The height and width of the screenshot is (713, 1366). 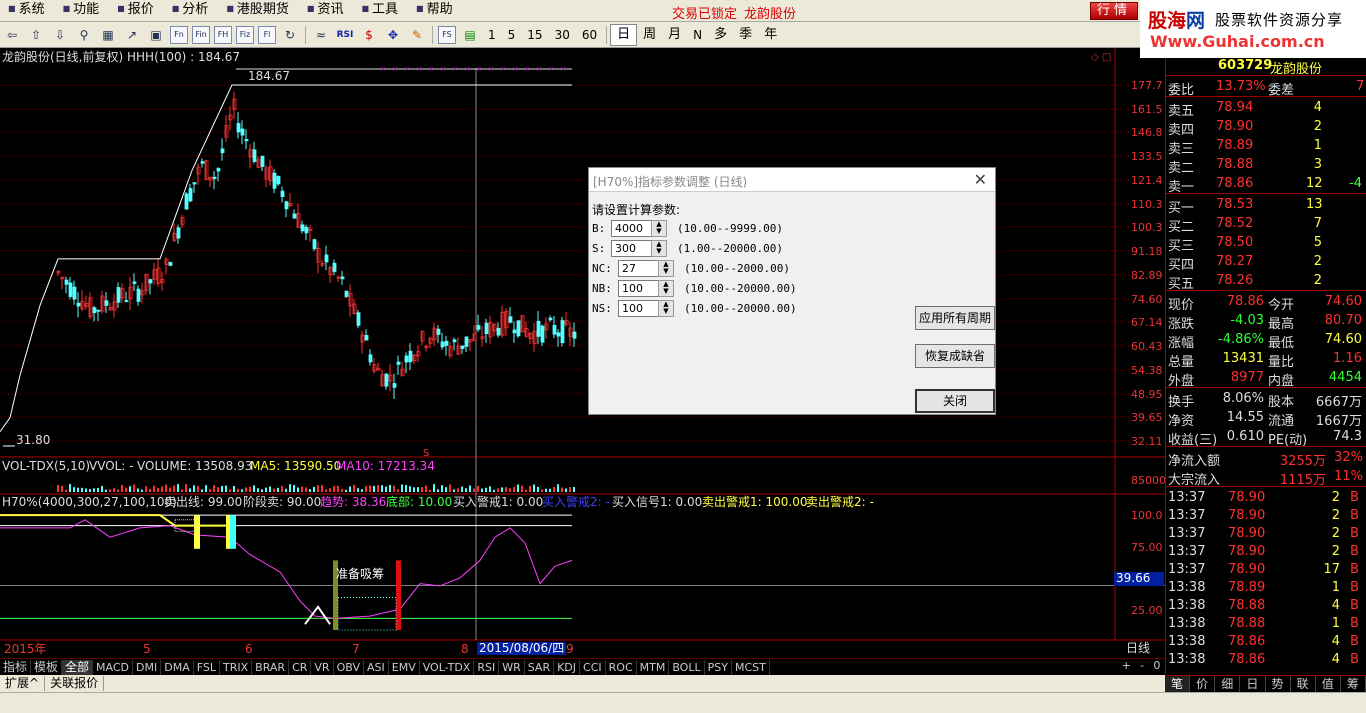 What do you see at coordinates (674, 35) in the screenshot?
I see `period-month: 月` at bounding box center [674, 35].